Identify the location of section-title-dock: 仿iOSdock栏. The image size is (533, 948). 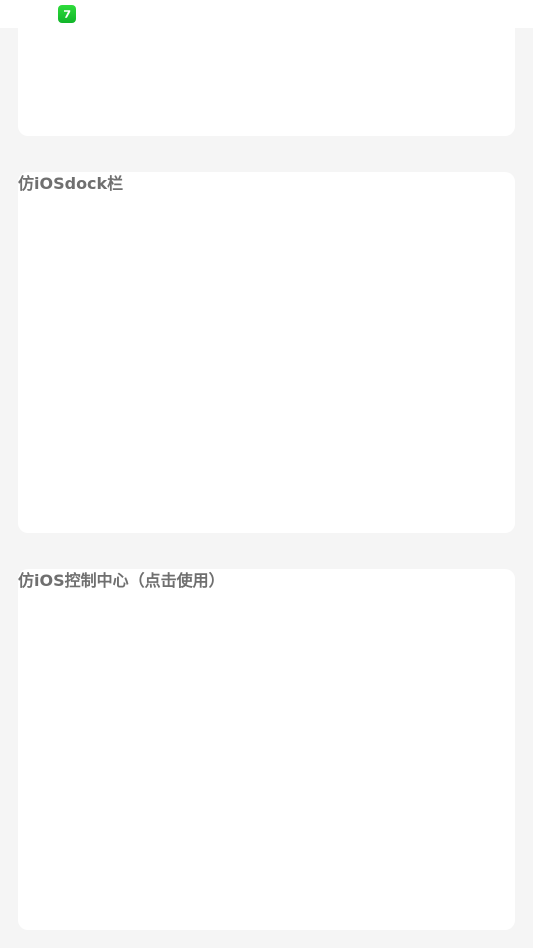
(71, 183).